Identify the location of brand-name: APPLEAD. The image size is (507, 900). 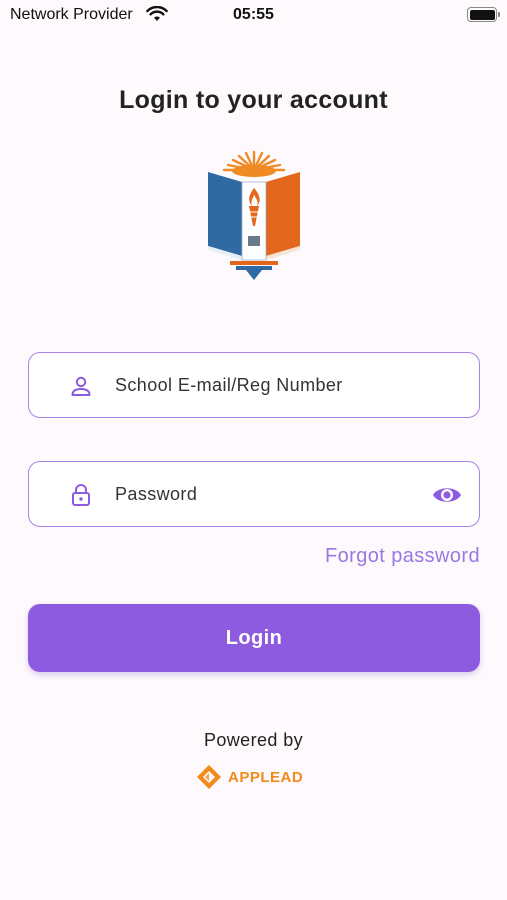
(266, 777).